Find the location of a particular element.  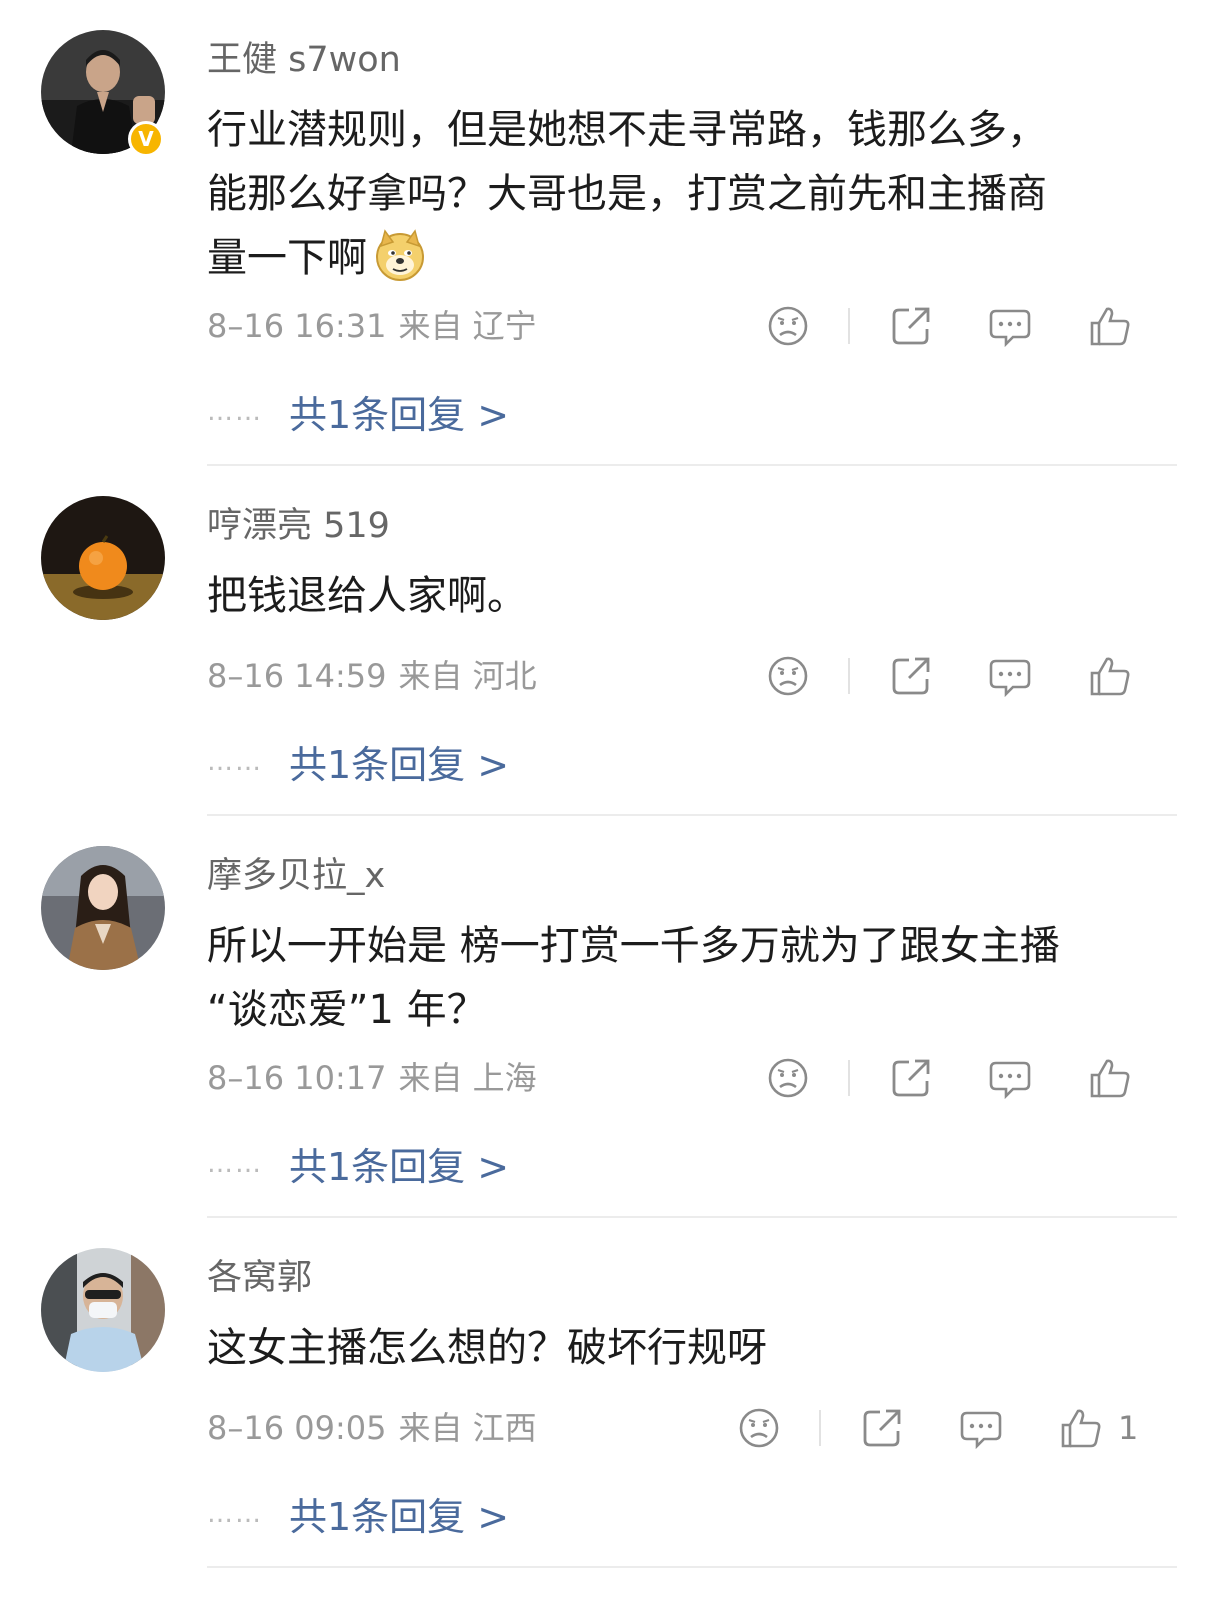

comment-line: 行业潜规则，但是她想不走寻常路，钱那么多， is located at coordinates (627, 130).